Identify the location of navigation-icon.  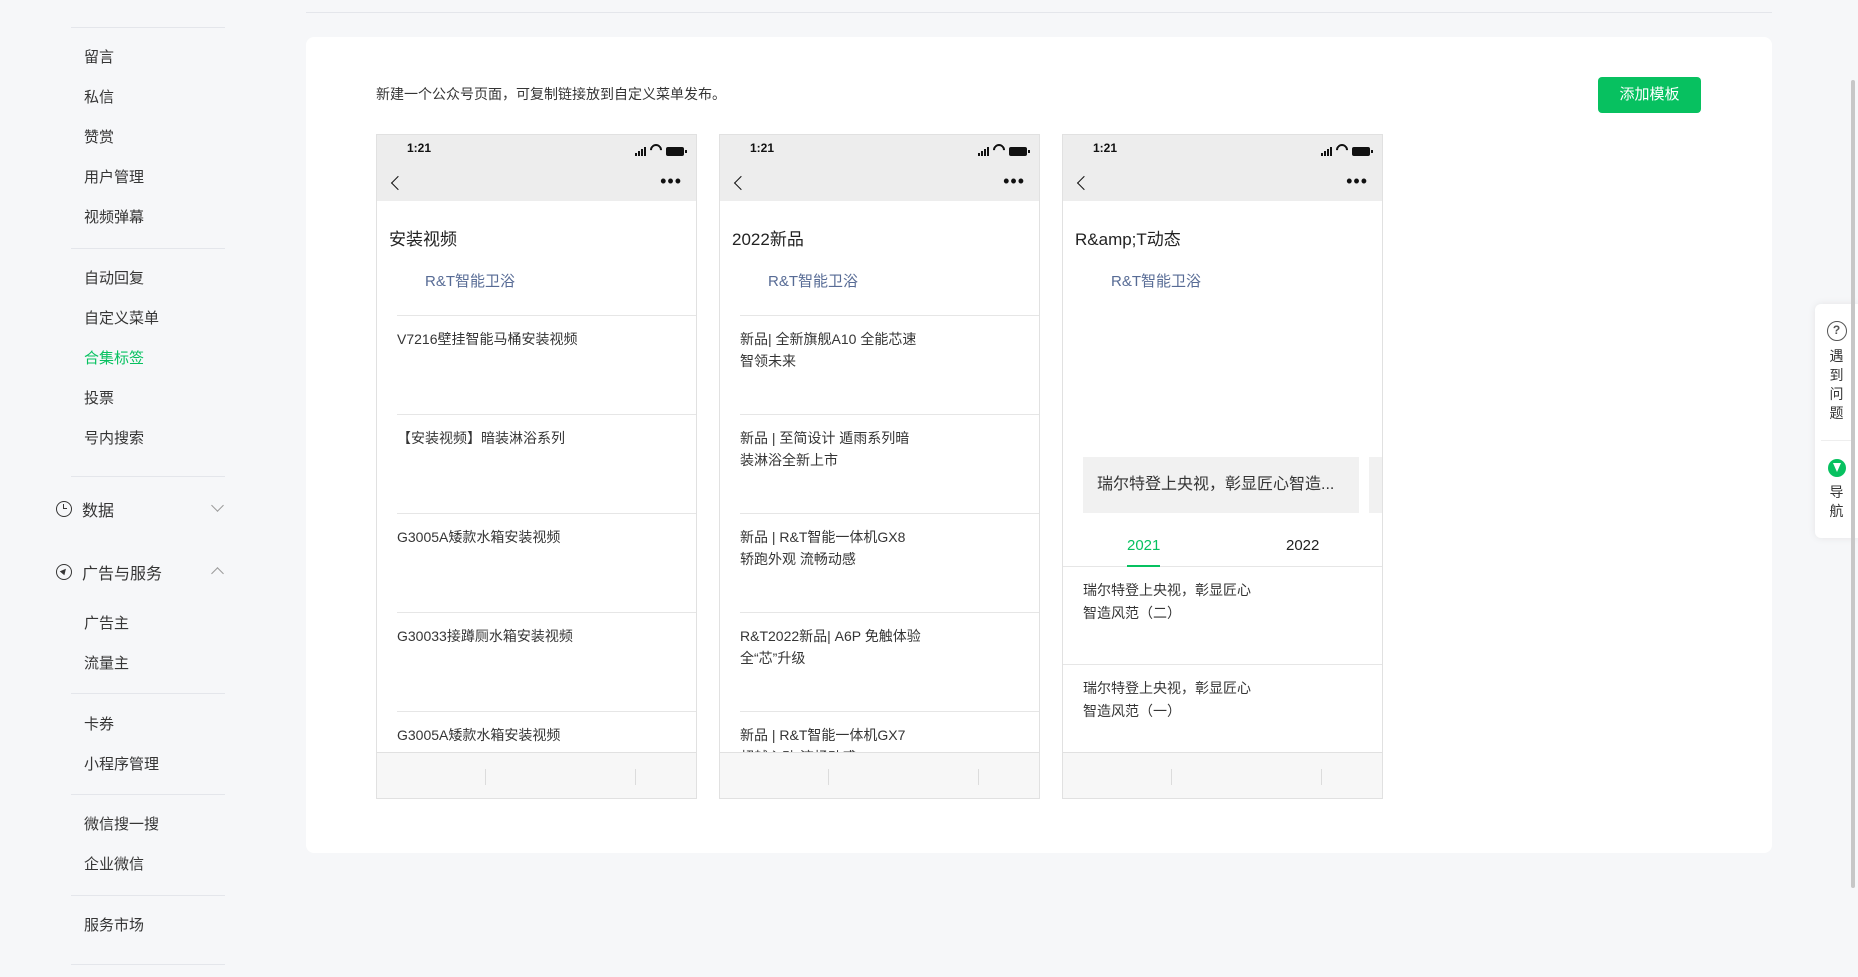
(1836, 468).